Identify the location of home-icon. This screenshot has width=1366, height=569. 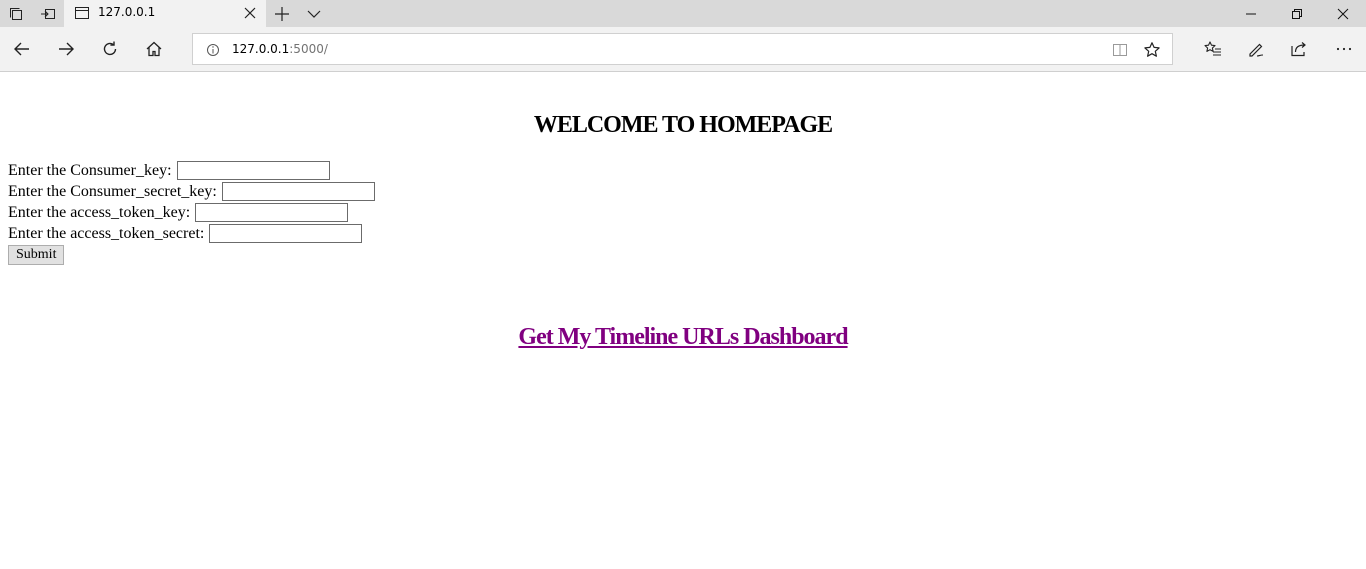
(154, 49).